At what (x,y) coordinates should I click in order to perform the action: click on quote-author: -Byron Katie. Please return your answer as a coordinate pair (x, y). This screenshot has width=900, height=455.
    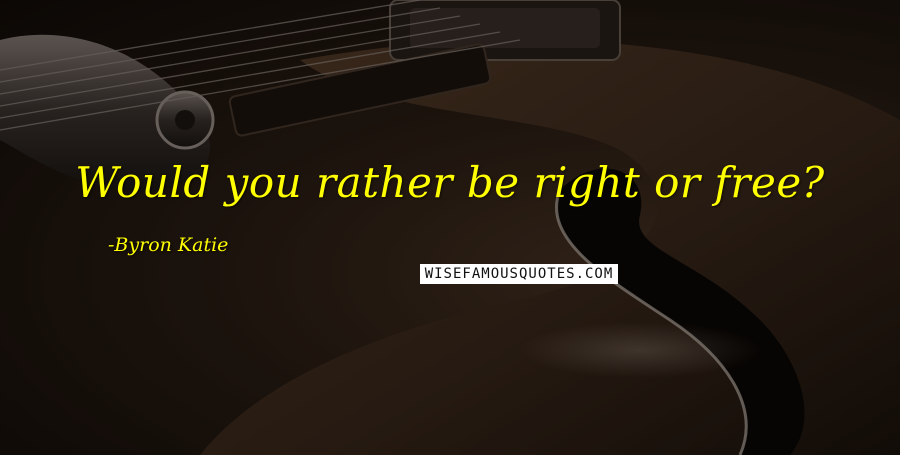
    Looking at the image, I should click on (168, 245).